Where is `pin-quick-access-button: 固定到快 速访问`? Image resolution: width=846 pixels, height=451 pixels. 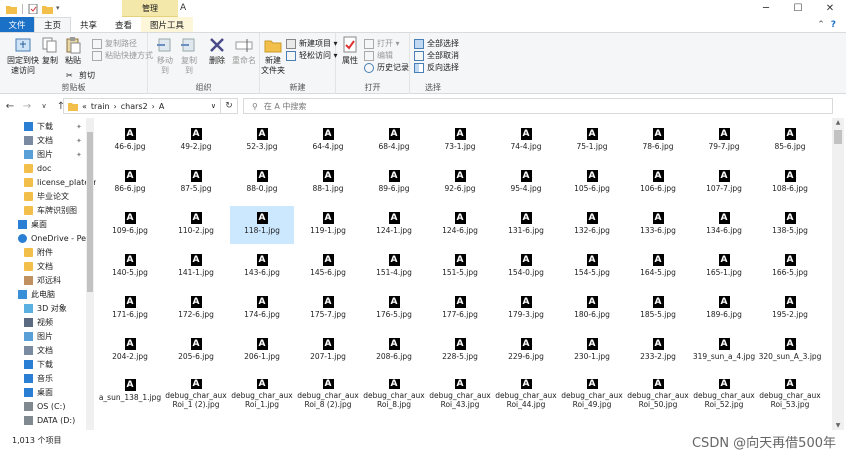
pin-quick-access-button: 固定到快 速访问 is located at coordinates (23, 56).